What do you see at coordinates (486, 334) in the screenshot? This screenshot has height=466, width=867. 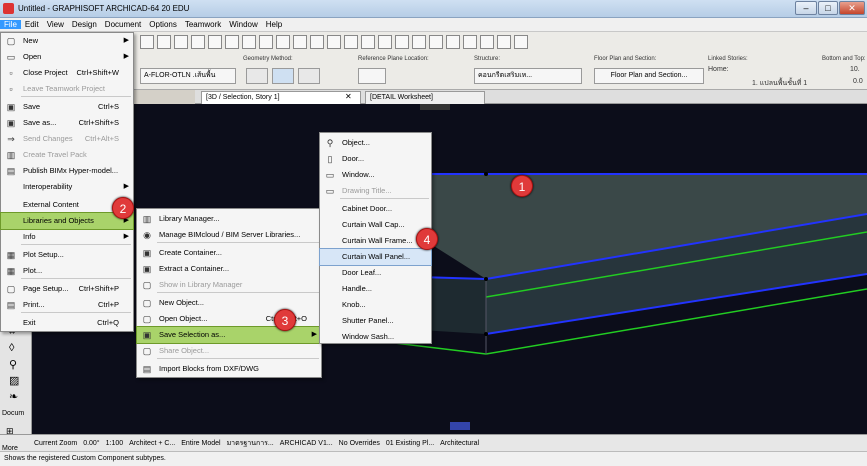 I see `selection-point` at bounding box center [486, 334].